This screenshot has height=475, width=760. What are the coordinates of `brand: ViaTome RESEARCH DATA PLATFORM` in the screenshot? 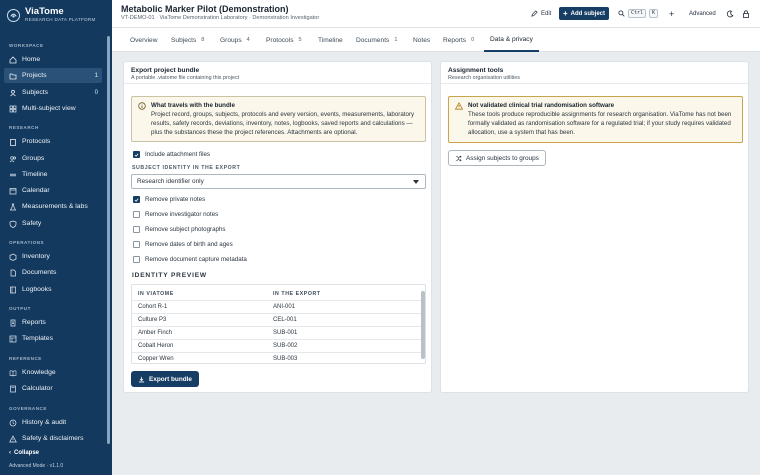 It's located at (51, 15).